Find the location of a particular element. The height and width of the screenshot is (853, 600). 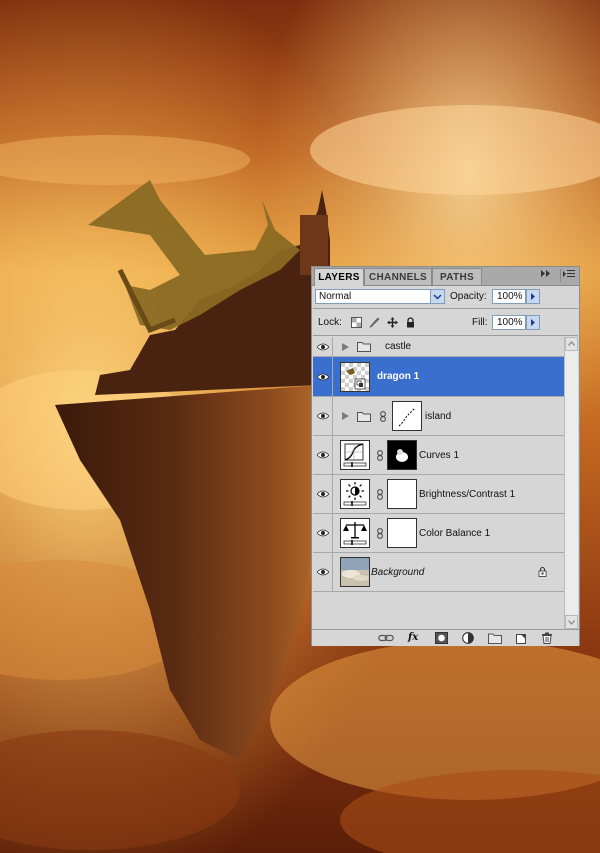

trash-icon is located at coordinates (548, 638).